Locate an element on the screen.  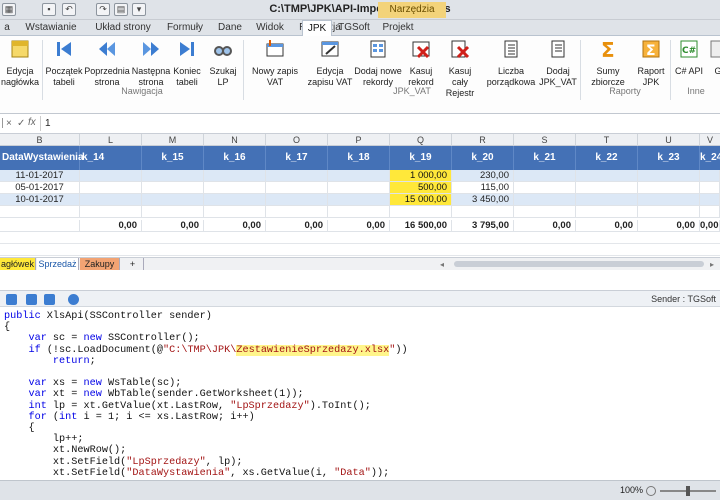
prev-page-button: Poprzednia strona is located at coordinates (107, 63).